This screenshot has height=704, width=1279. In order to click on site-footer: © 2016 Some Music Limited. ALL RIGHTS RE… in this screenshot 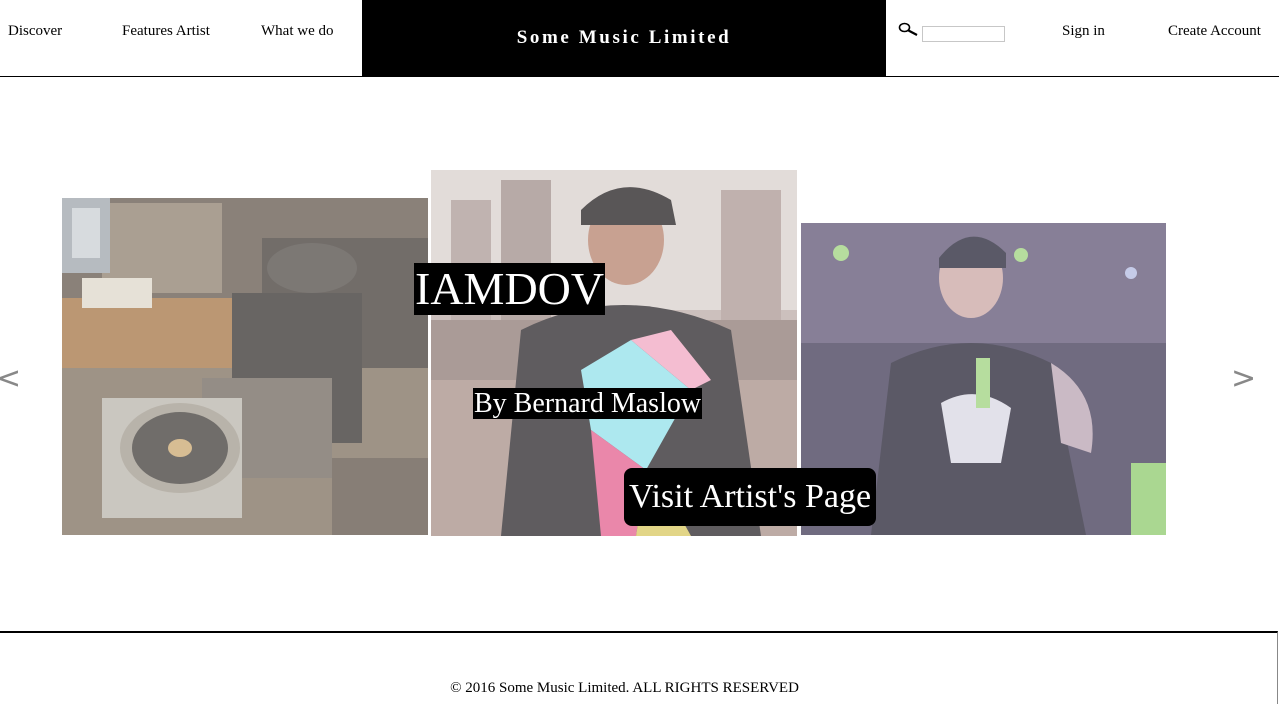, I will do `click(639, 667)`.